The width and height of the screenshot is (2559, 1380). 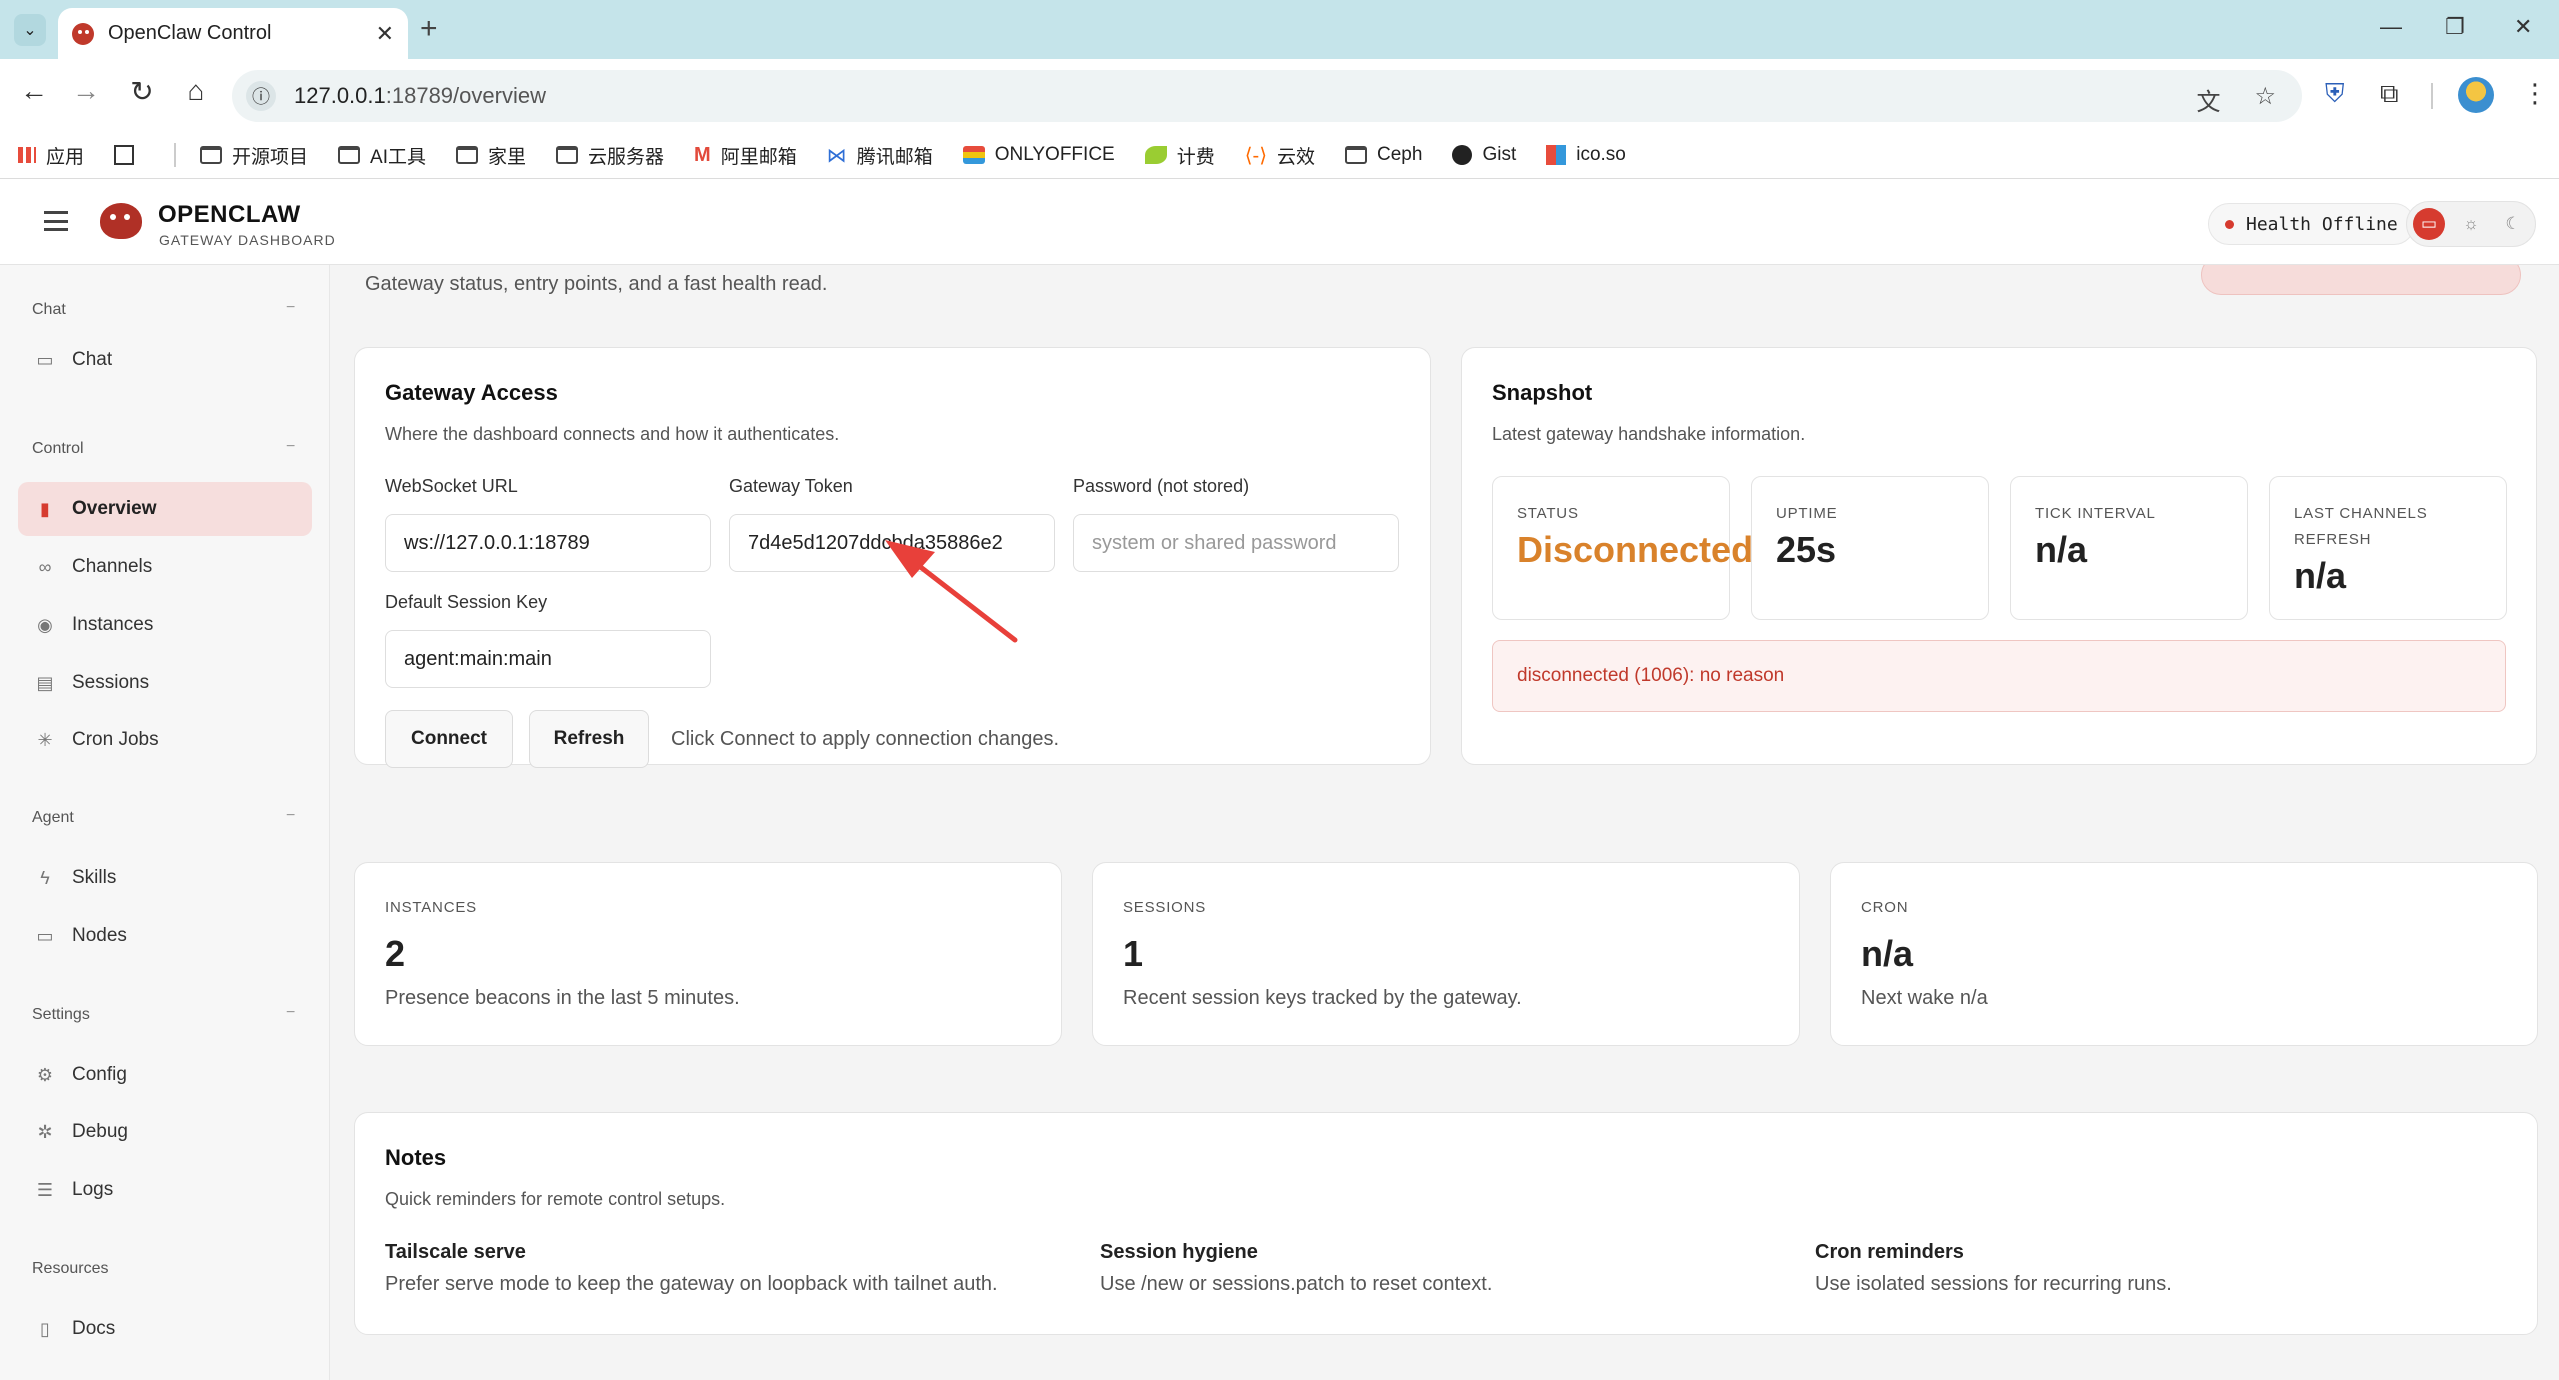 I want to click on connect-button: Connect, so click(x=449, y=739).